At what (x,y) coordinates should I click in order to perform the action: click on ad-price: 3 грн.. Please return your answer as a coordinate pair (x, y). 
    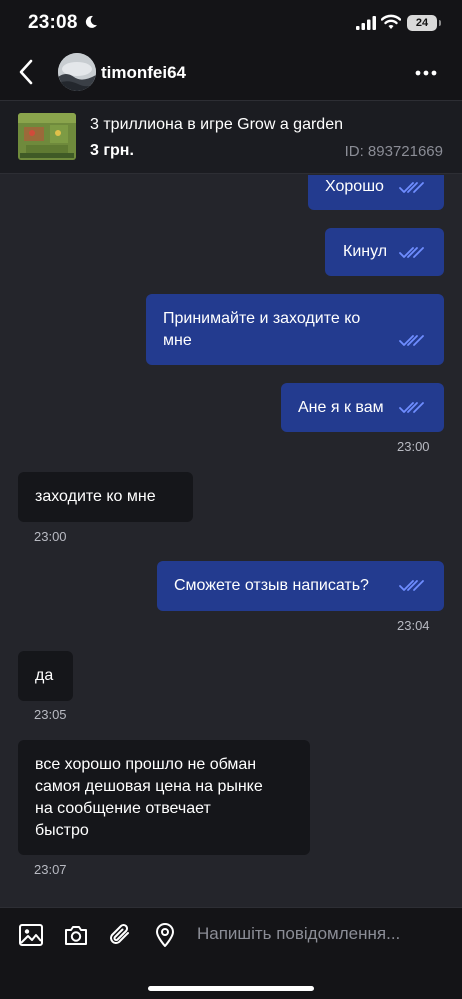
    Looking at the image, I should click on (112, 150).